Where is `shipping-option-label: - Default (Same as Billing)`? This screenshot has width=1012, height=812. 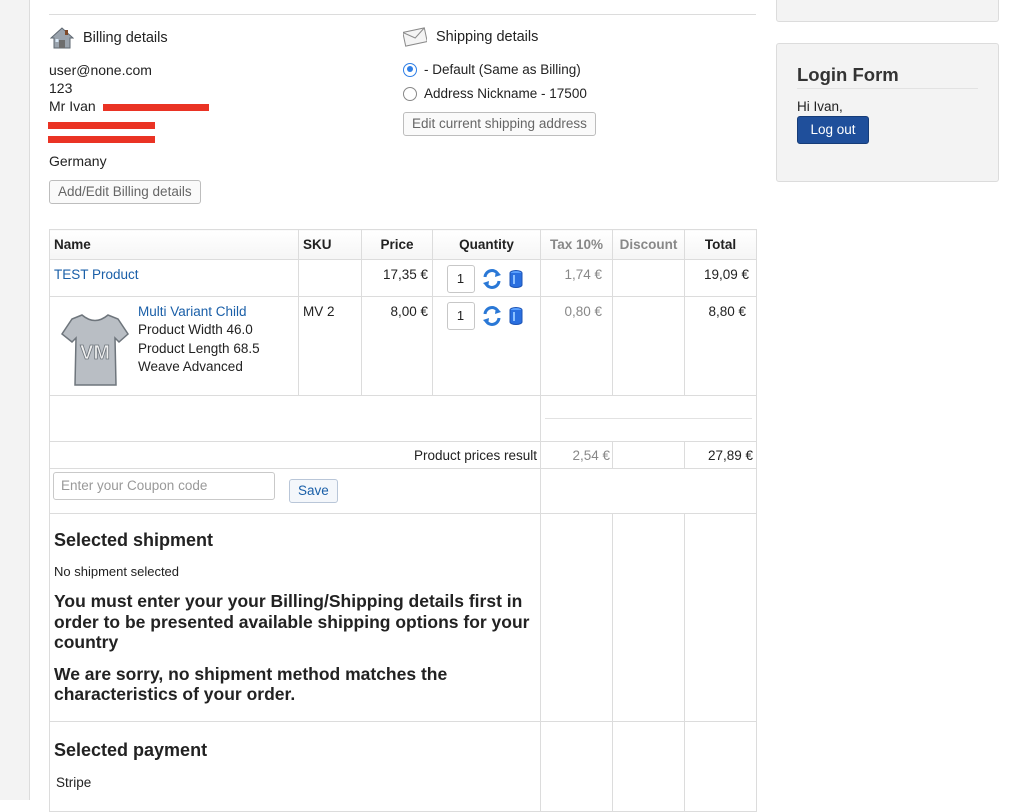
shipping-option-label: - Default (Same as Billing) is located at coordinates (502, 69).